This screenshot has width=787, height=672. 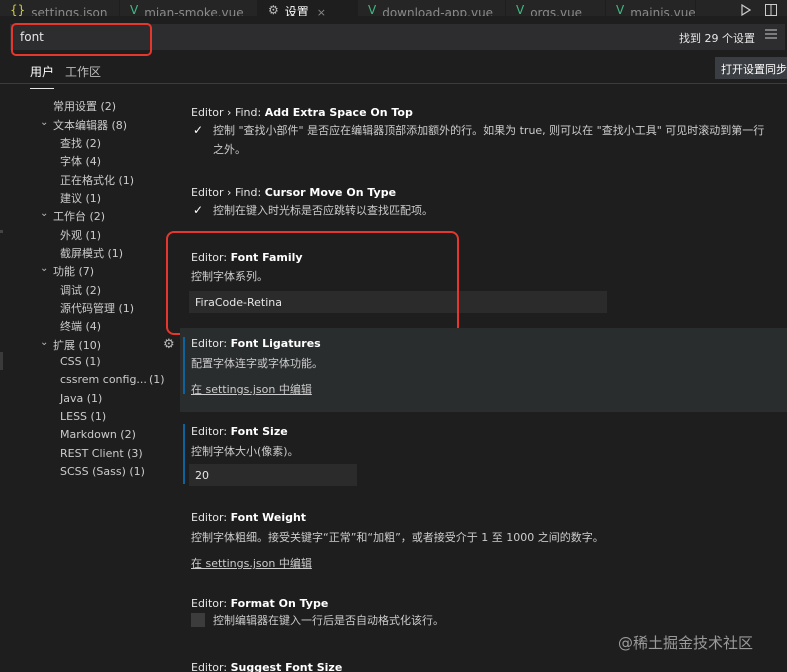 I want to click on toc-item-rest-client: REST Client (3), so click(x=101, y=453).